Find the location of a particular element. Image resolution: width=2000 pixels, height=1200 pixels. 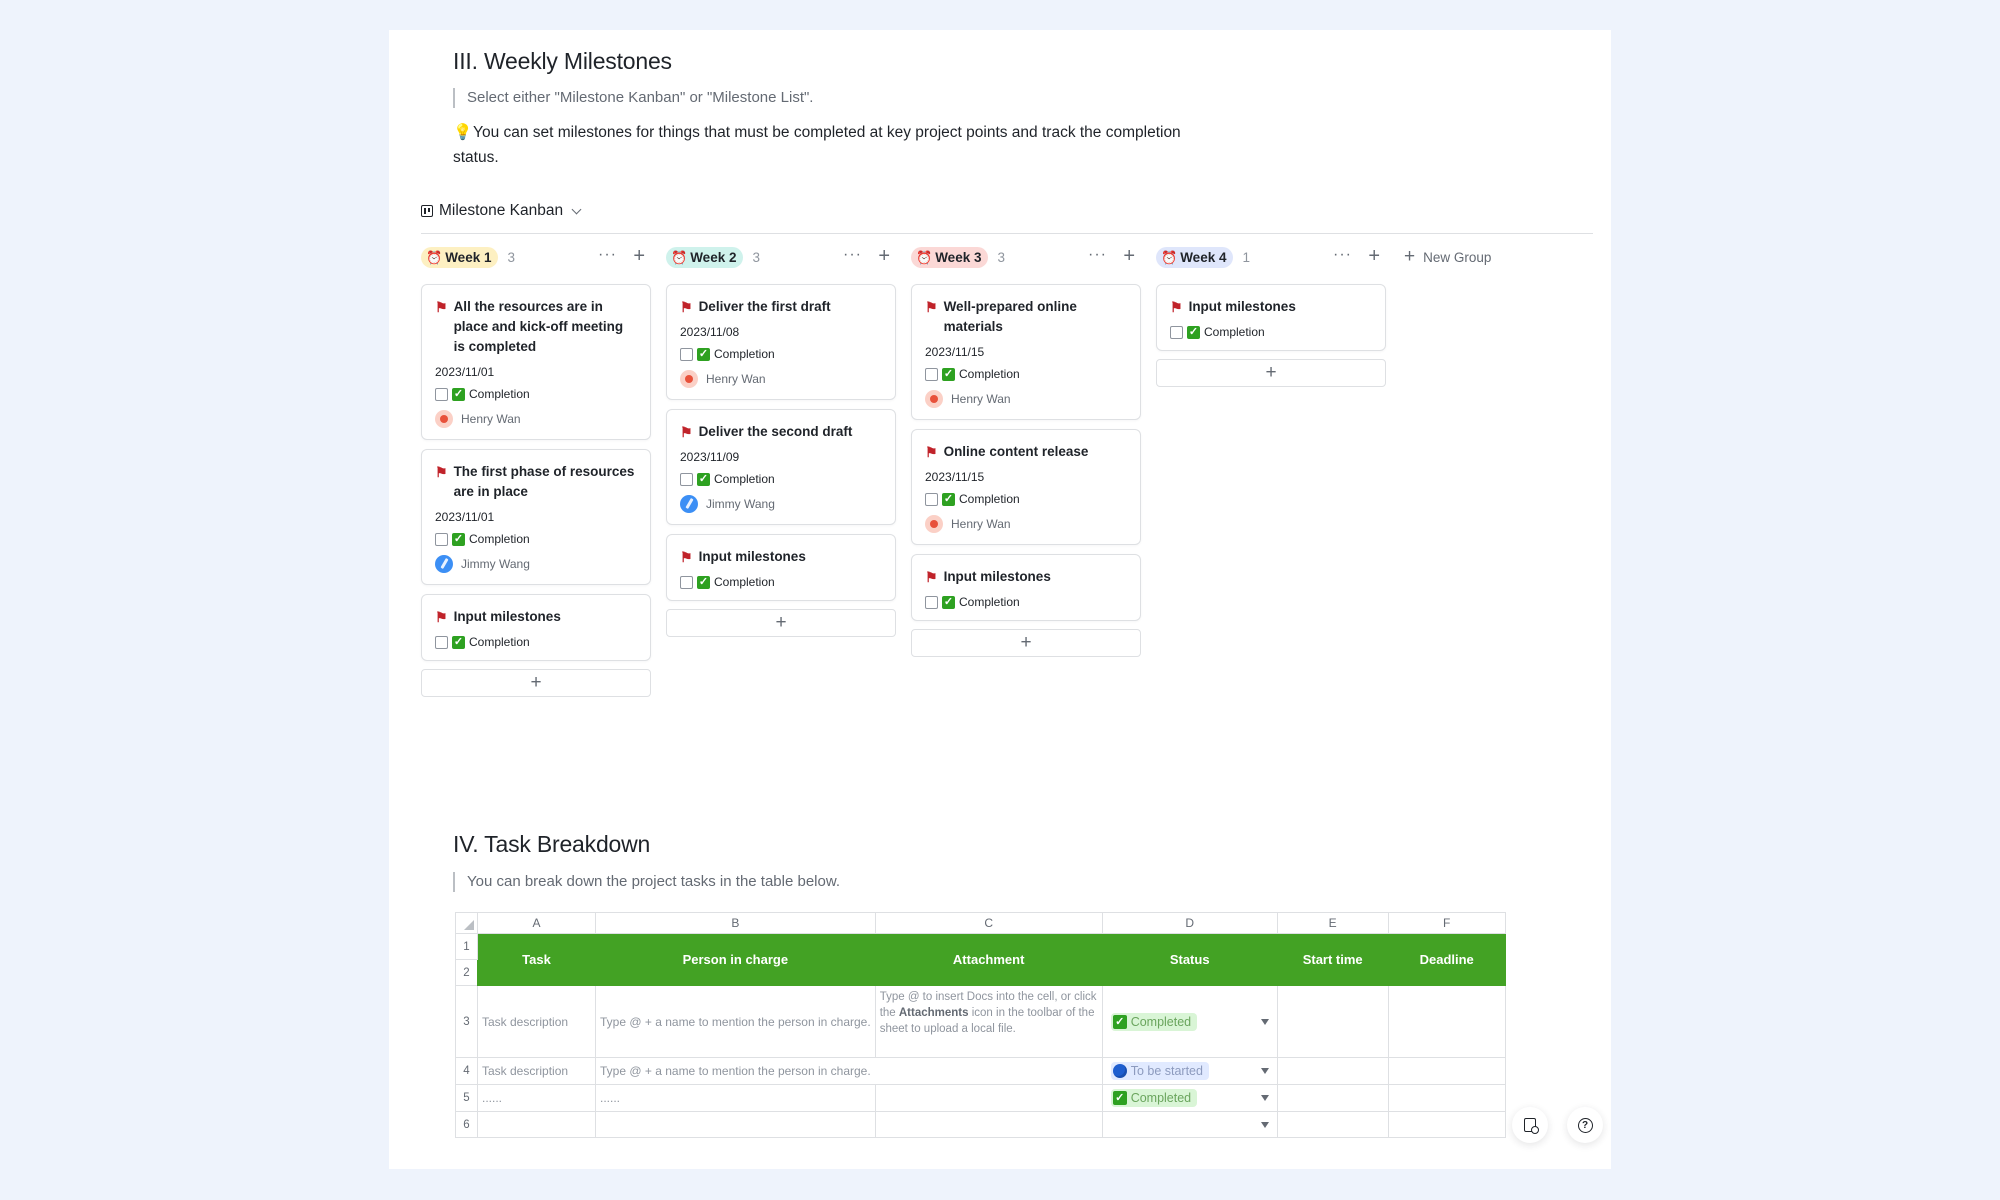

flag-icon: ⚑ is located at coordinates (686, 557).